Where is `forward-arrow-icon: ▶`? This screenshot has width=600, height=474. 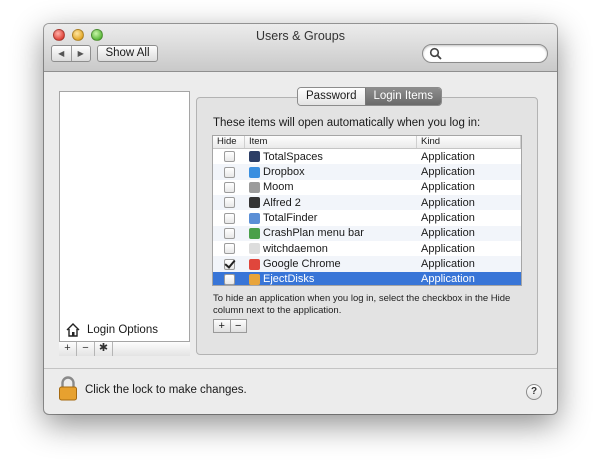 forward-arrow-icon: ▶ is located at coordinates (81, 53).